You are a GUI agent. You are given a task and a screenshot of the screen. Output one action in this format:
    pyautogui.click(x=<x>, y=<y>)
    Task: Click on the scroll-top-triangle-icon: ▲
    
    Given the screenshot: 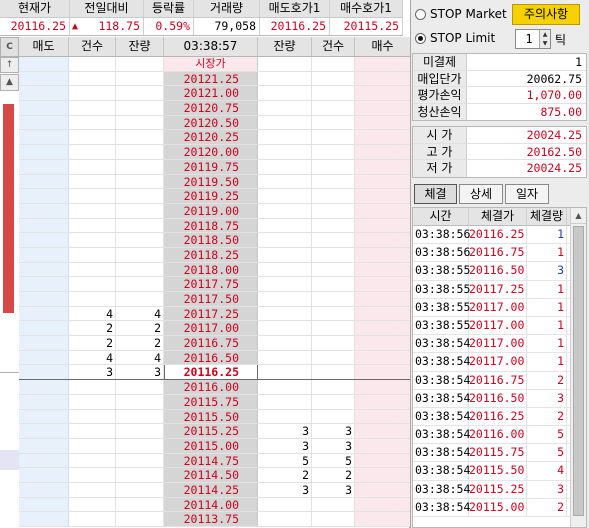 What is the action you would take?
    pyautogui.click(x=9, y=82)
    